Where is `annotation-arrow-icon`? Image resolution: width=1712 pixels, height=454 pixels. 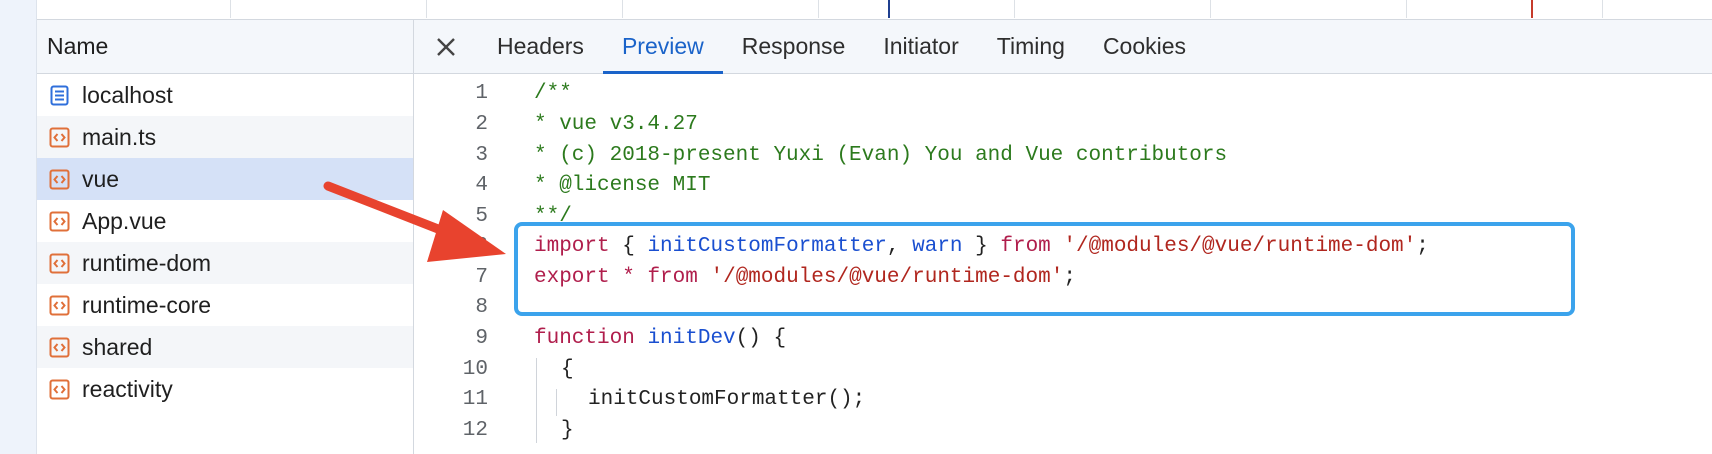
annotation-arrow-icon is located at coordinates (414, 221).